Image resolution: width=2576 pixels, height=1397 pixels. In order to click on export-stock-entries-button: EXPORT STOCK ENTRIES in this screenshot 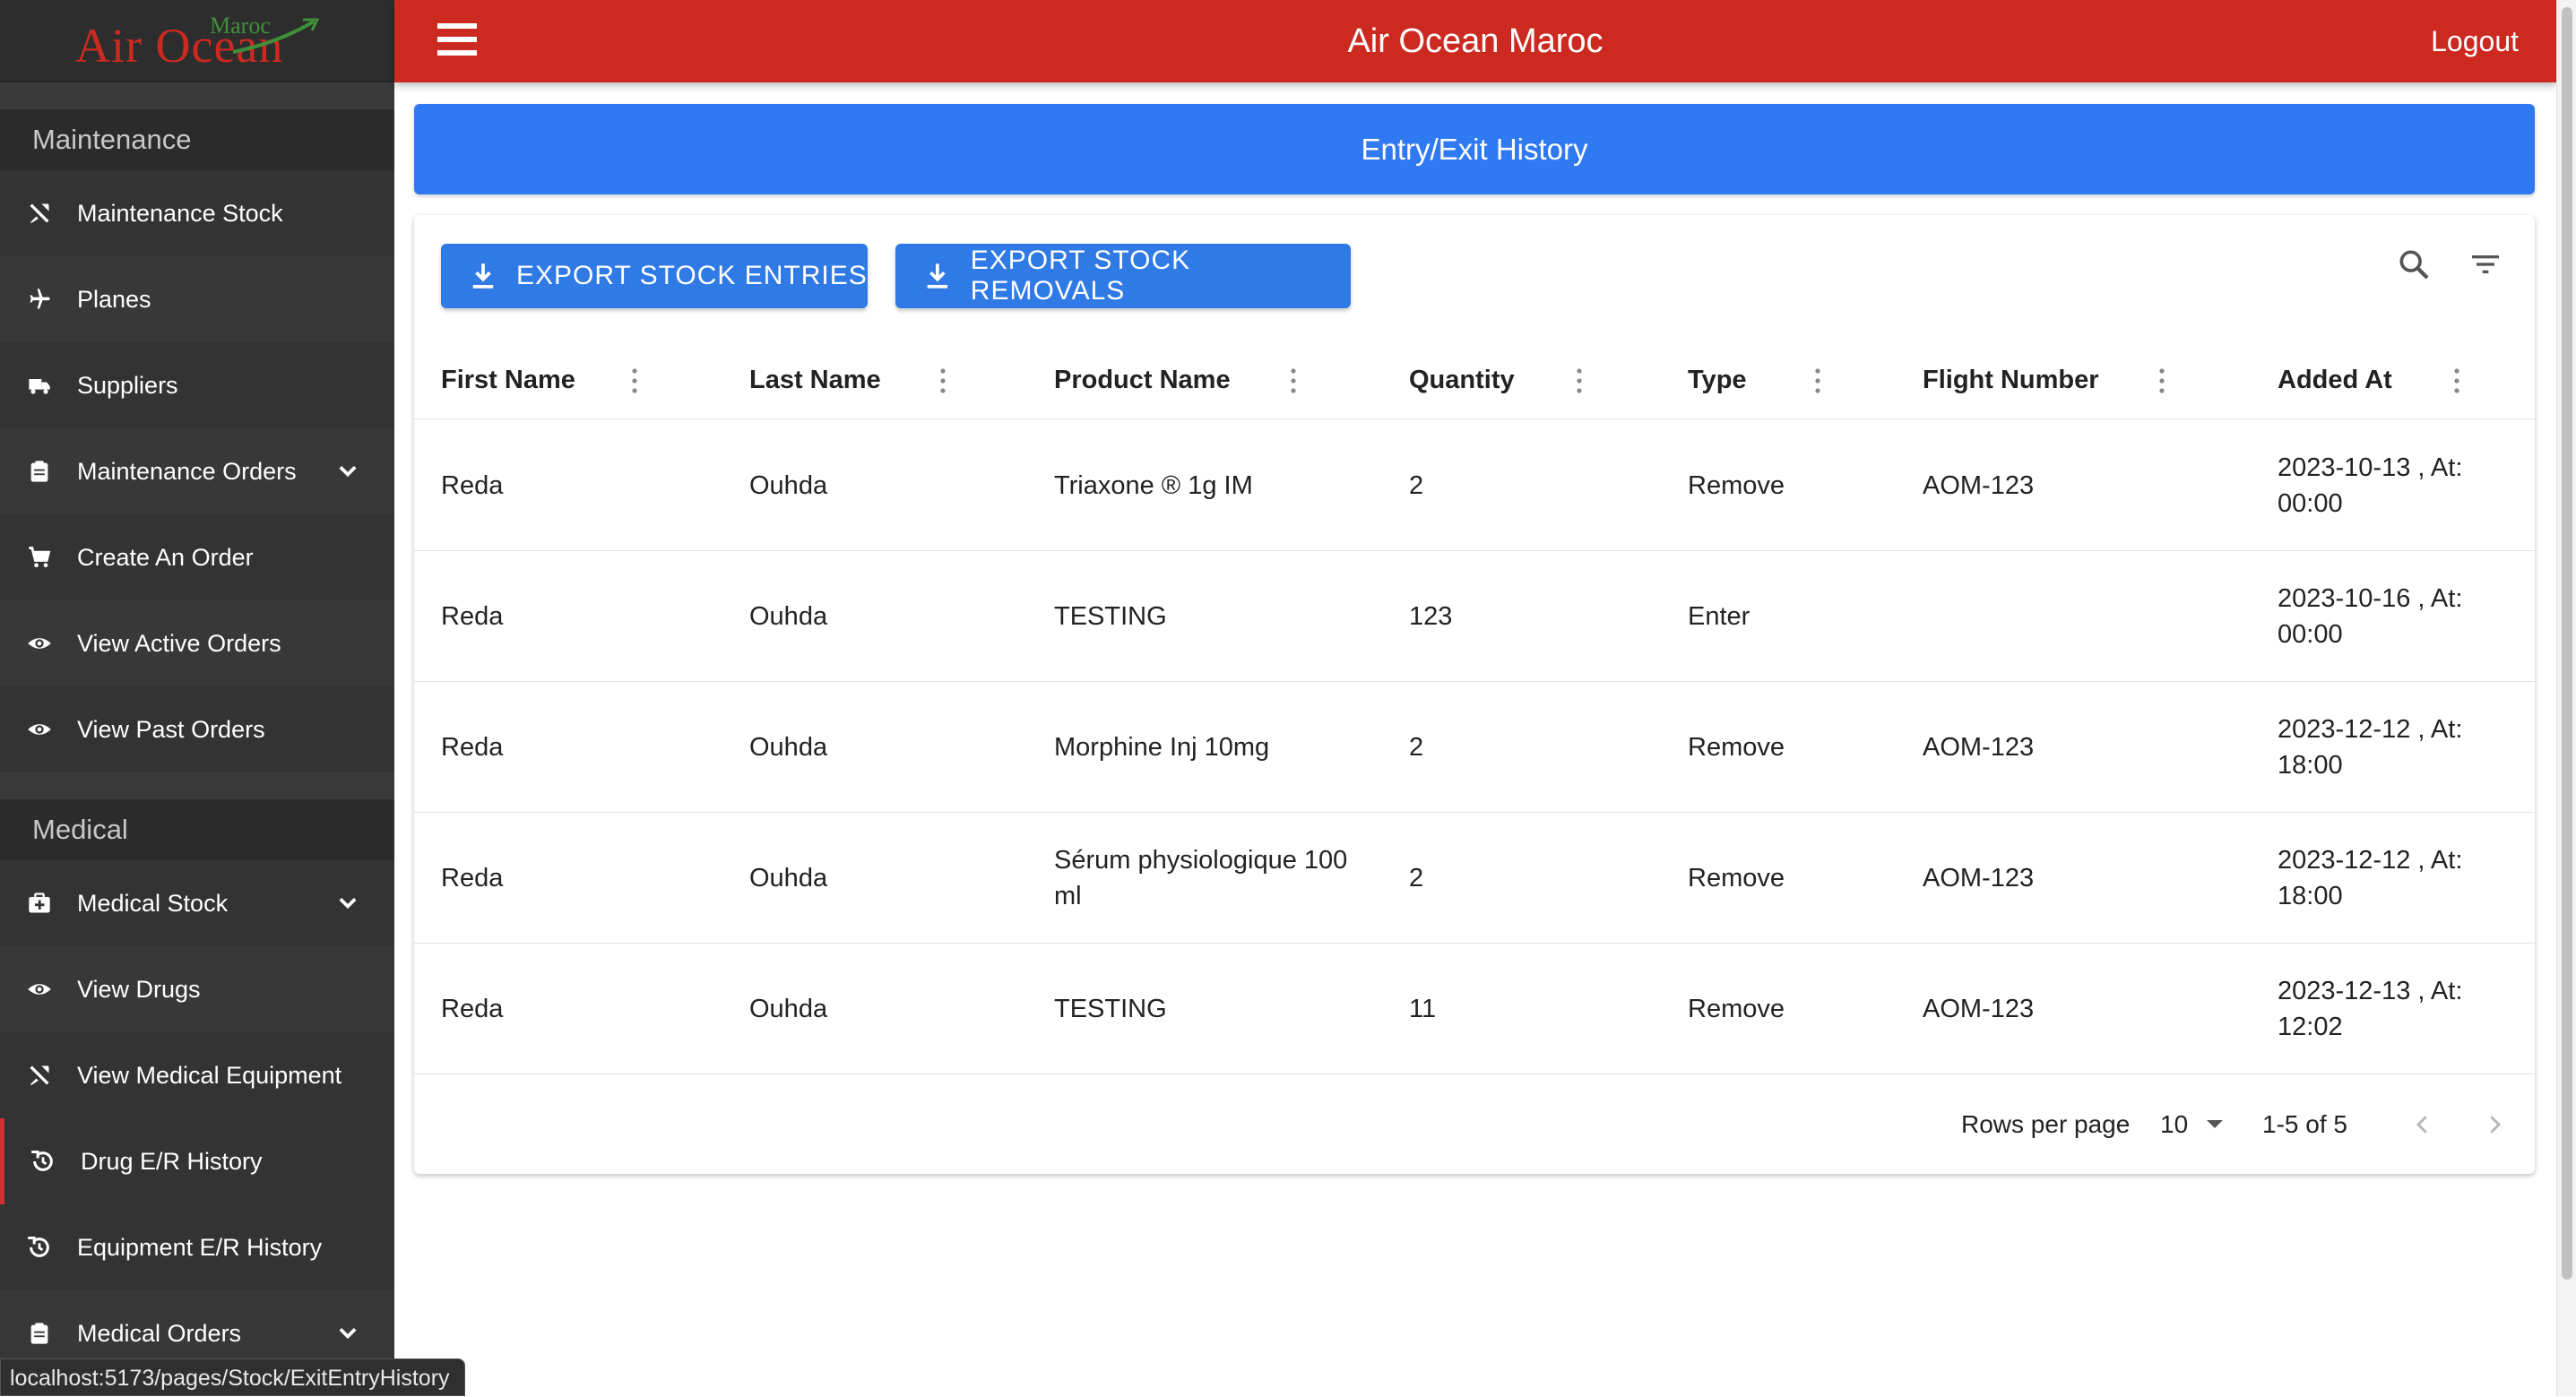, I will do `click(654, 276)`.